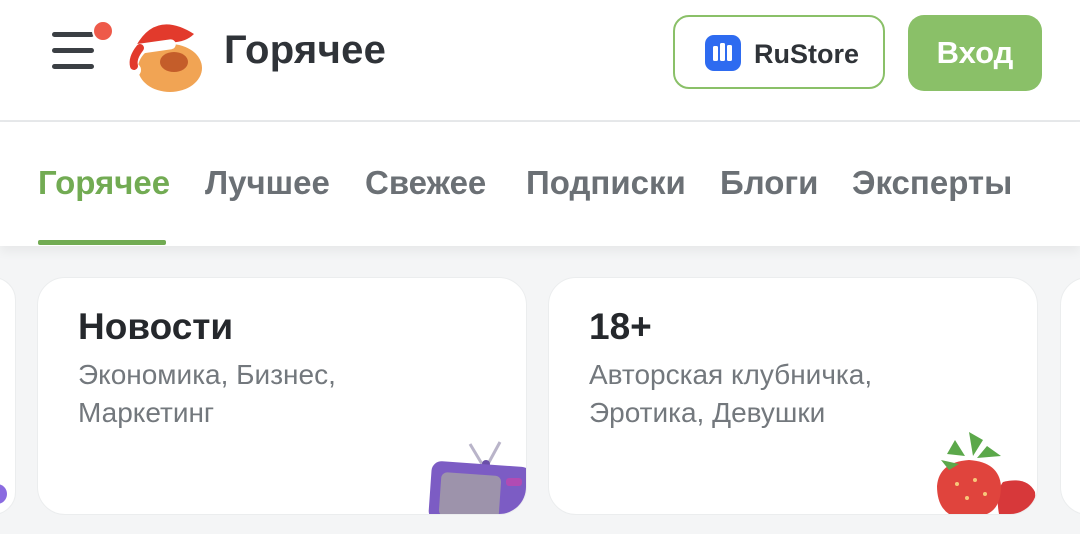 Image resolution: width=1080 pixels, height=534 pixels. Describe the element at coordinates (305, 50) in the screenshot. I see `page-title: Горячее` at that location.